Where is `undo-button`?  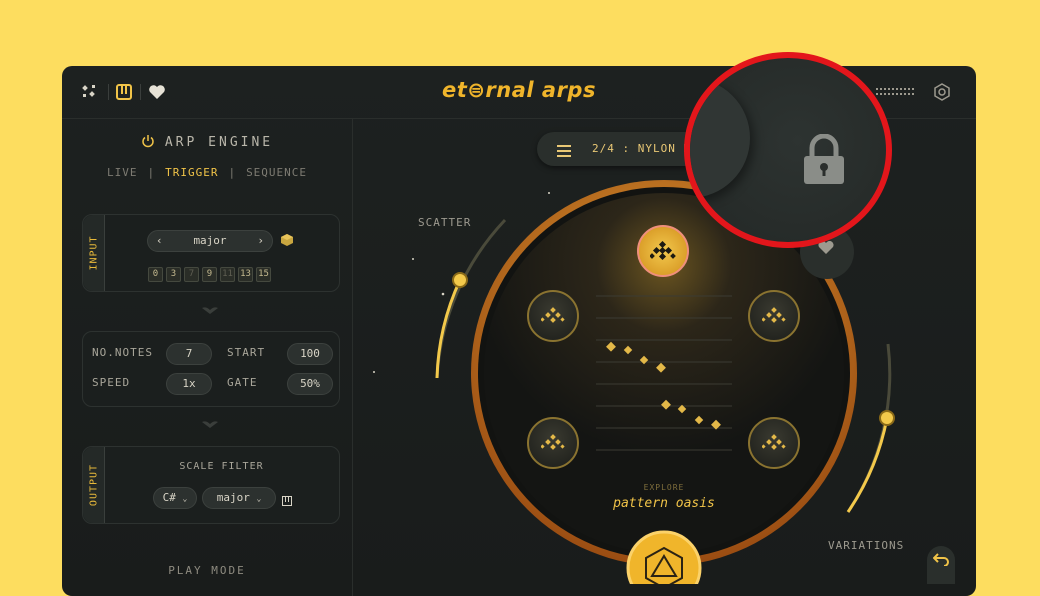 undo-button is located at coordinates (941, 565).